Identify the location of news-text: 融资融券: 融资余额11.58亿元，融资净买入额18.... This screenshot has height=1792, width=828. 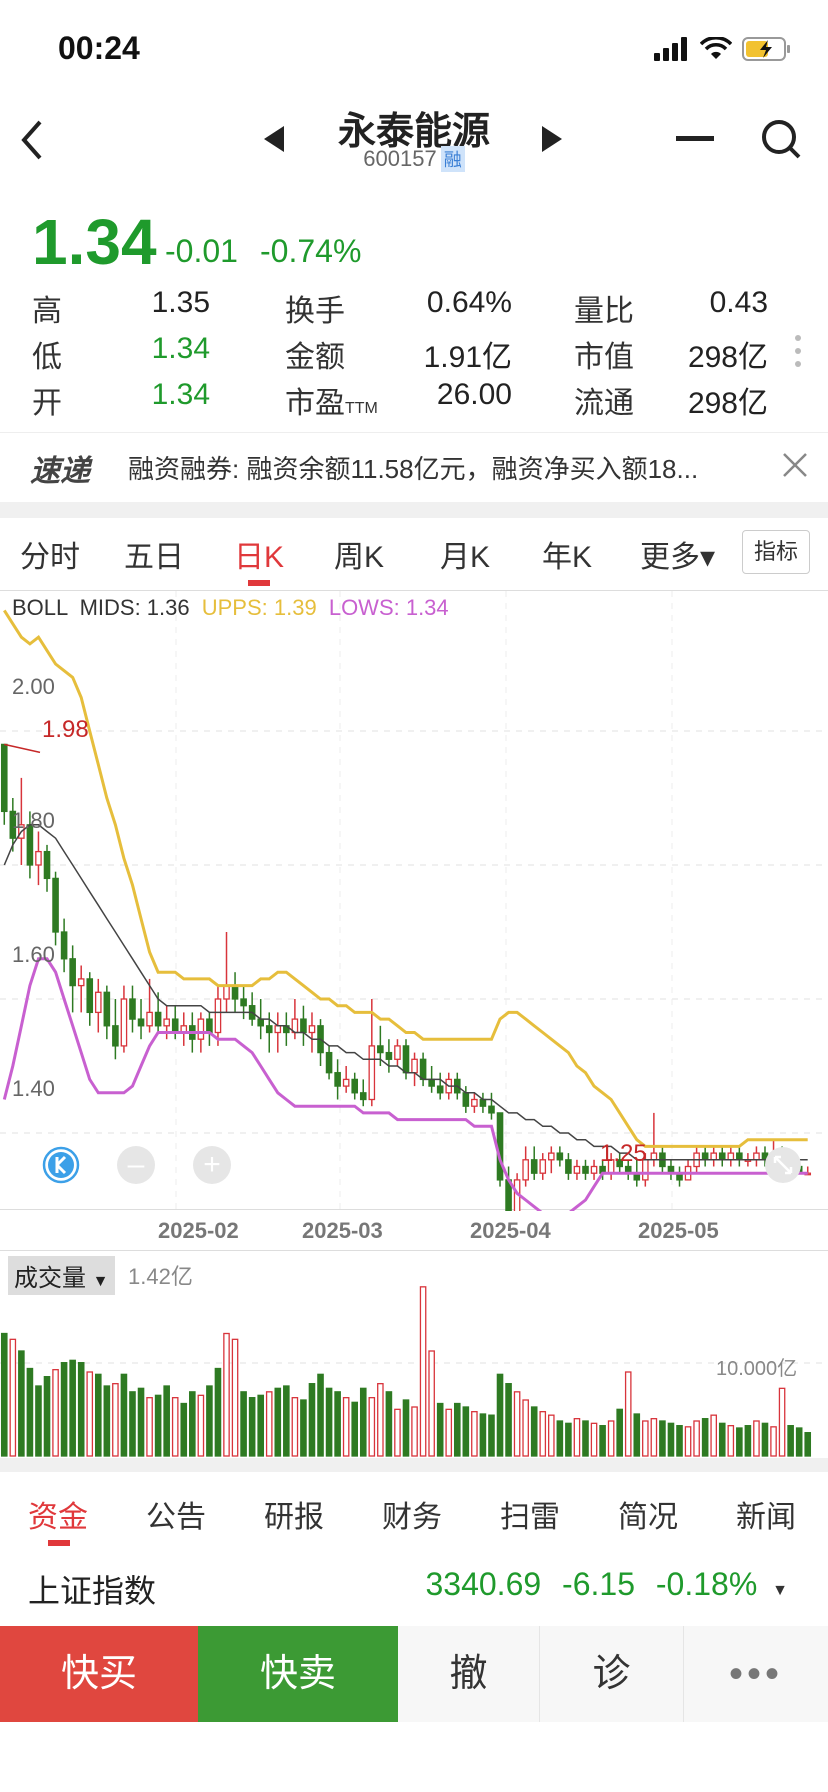
(413, 467).